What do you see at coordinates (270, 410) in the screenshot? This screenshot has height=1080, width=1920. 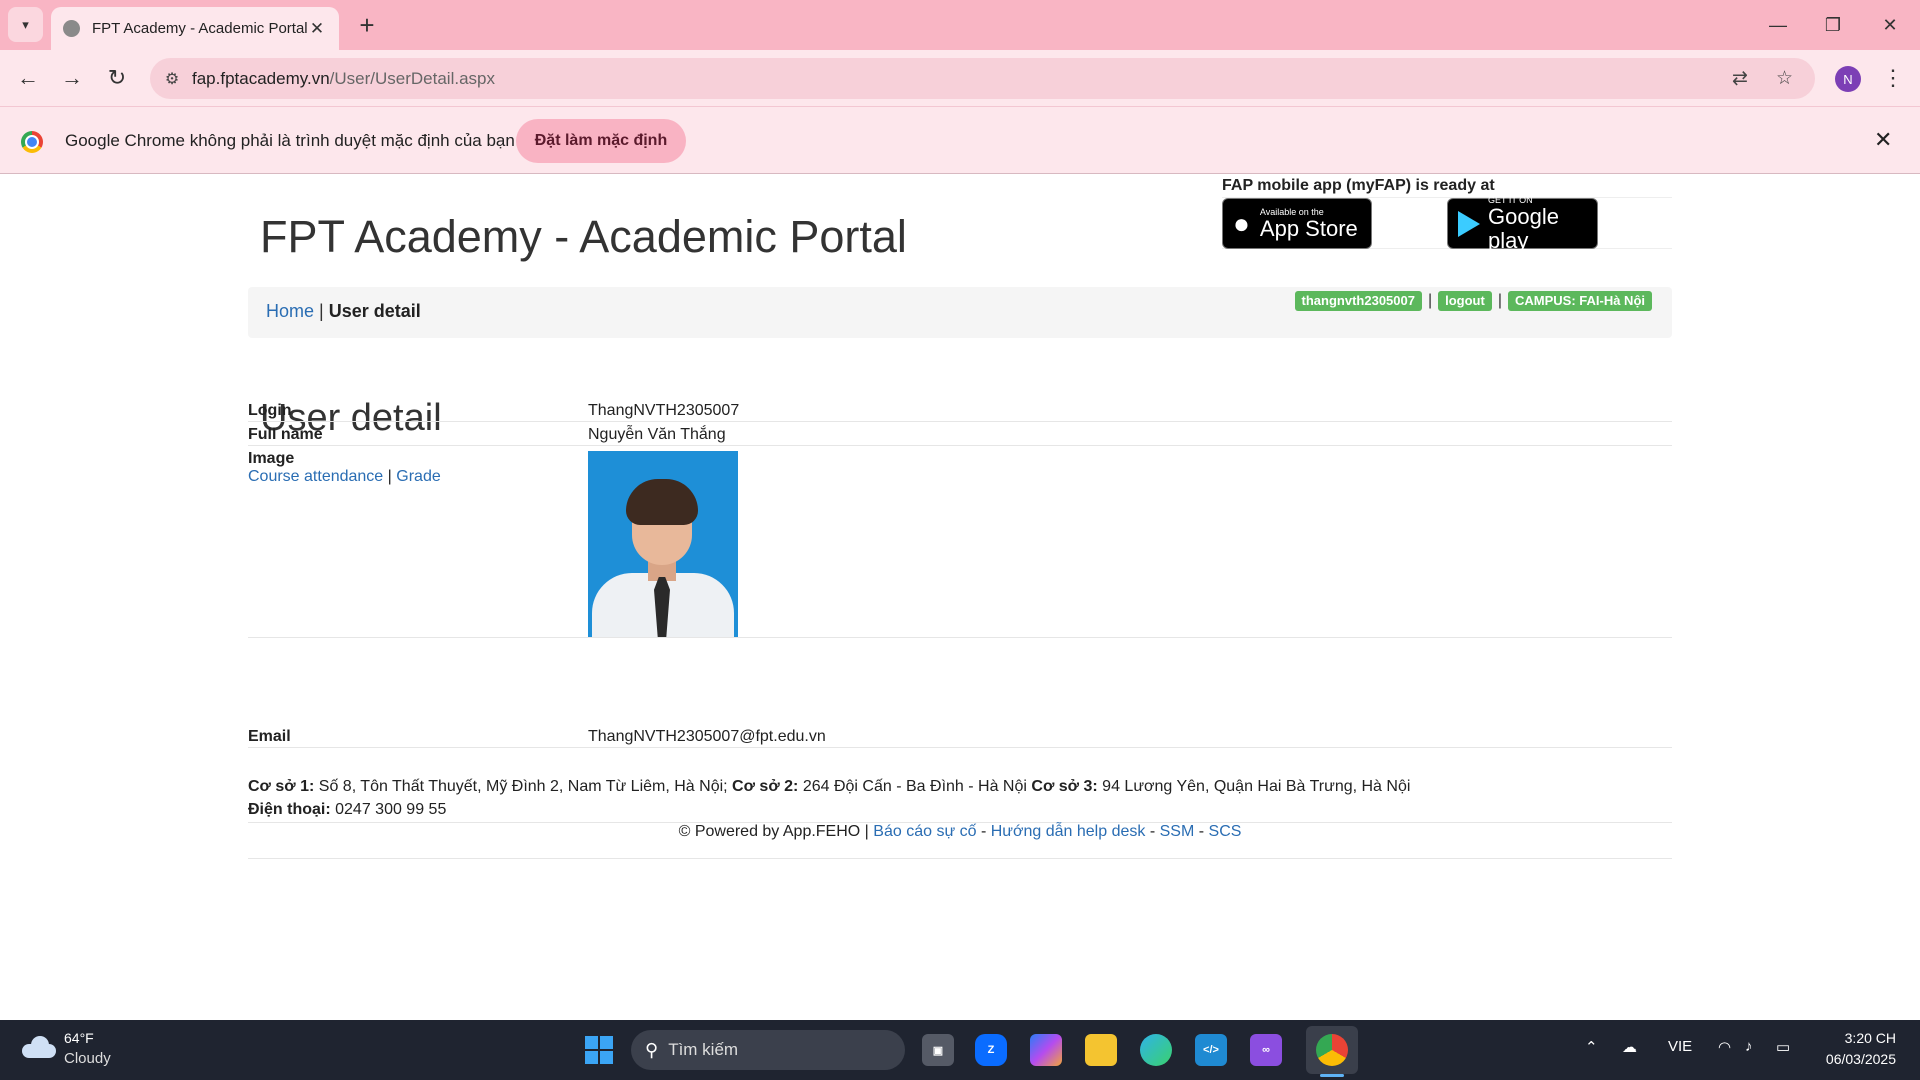 I see `detail-key: Login` at bounding box center [270, 410].